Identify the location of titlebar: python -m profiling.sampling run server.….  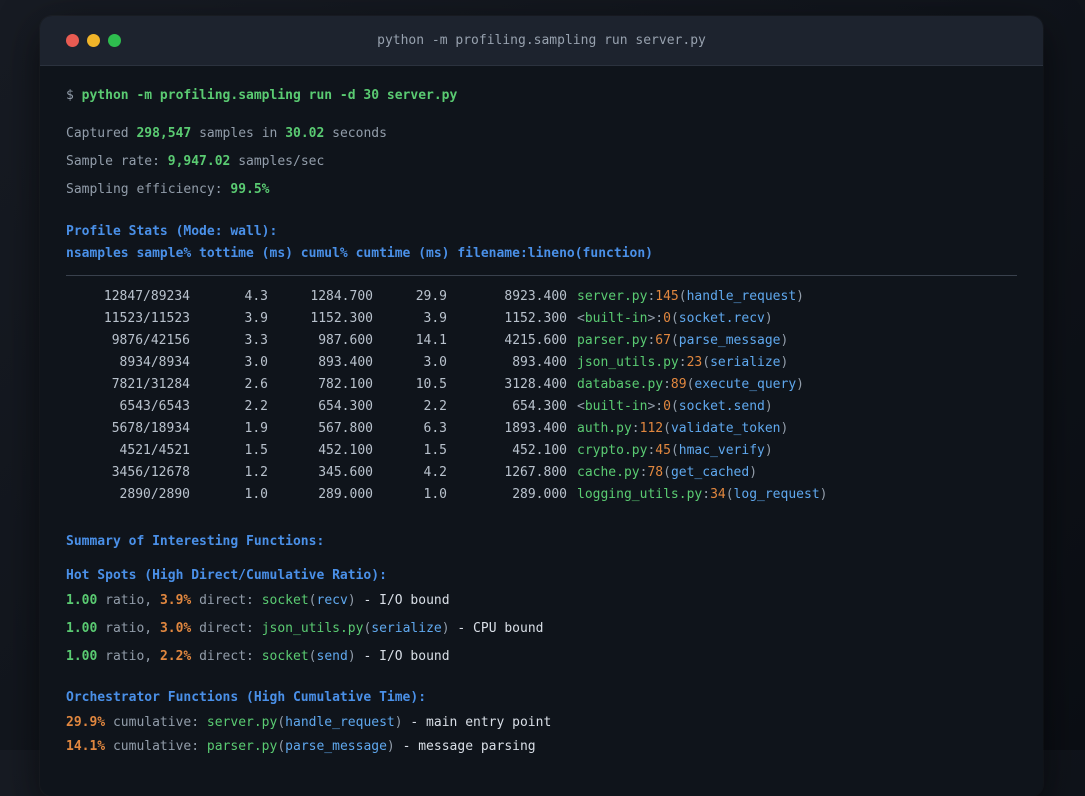
(541, 41).